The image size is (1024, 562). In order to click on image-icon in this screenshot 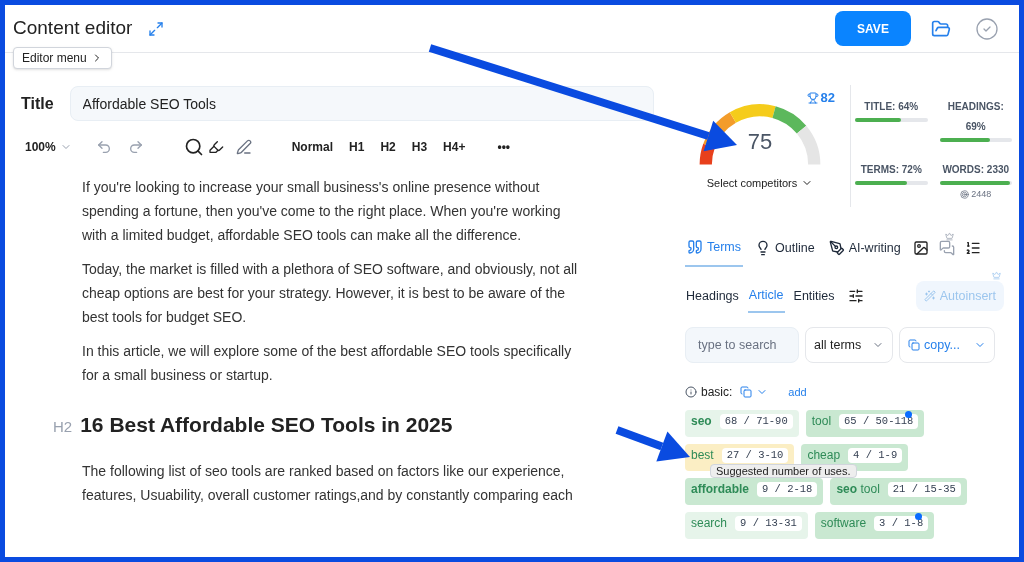, I will do `click(920, 248)`.